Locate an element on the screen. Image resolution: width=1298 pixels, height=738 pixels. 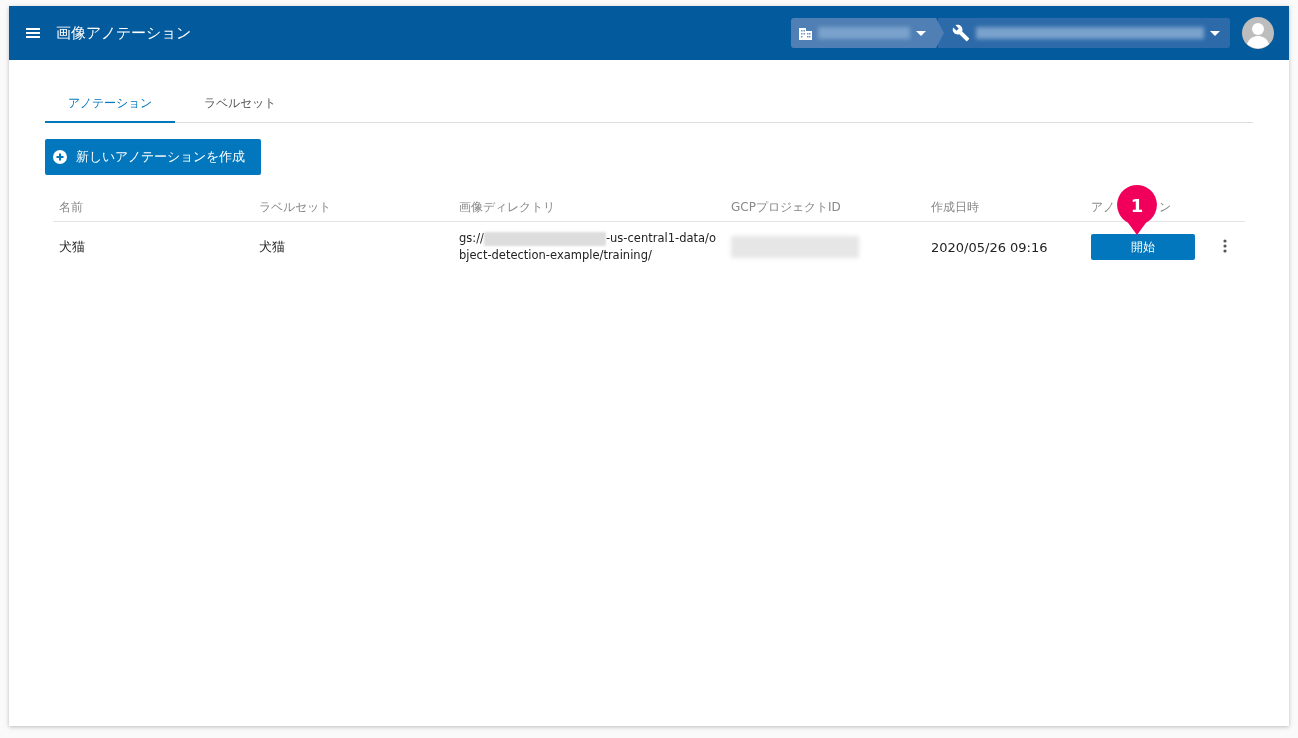
column-header: 画像ディレクトリ is located at coordinates (507, 206).